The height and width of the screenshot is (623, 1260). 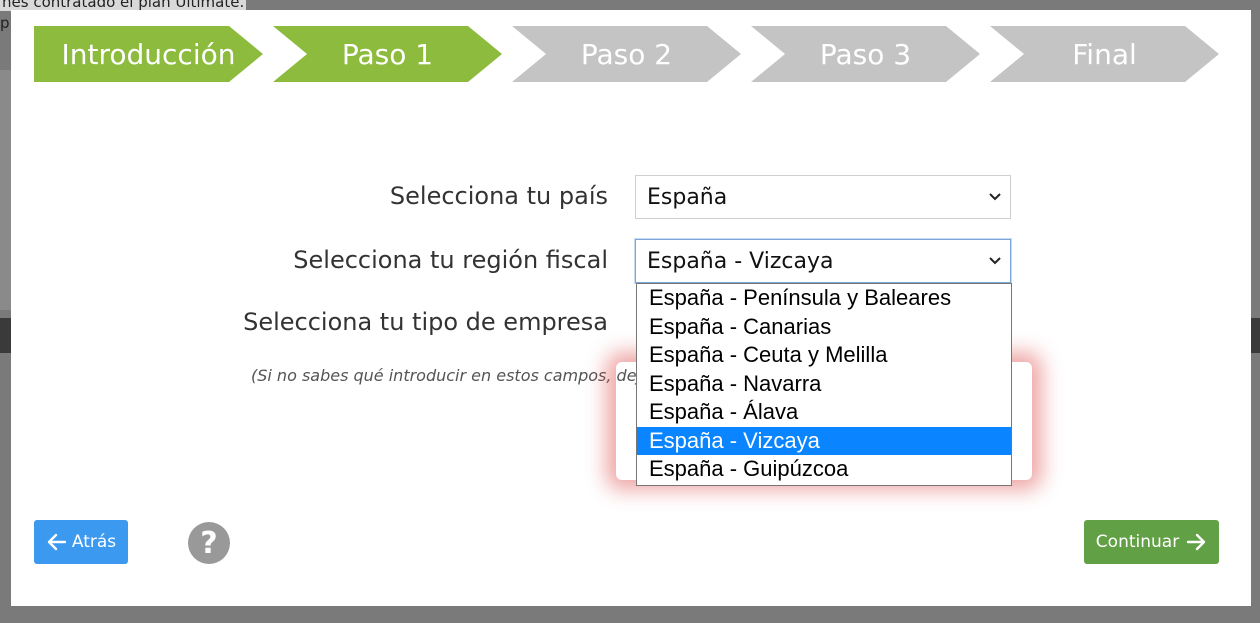 I want to click on region-option: España - Guipúzcoa, so click(x=824, y=469).